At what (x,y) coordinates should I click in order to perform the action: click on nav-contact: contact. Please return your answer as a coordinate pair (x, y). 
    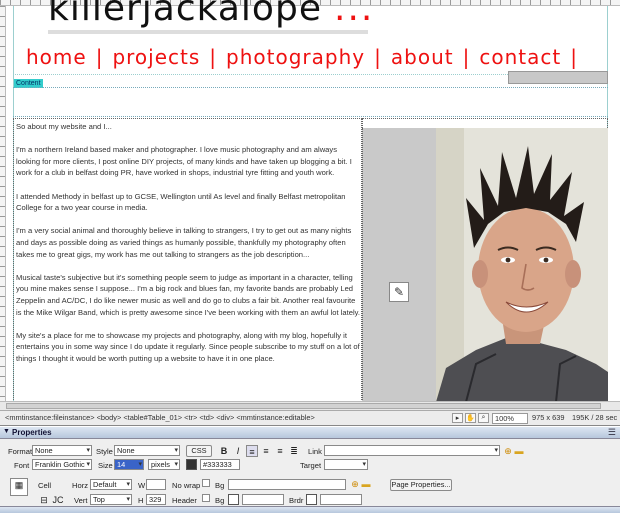
    Looking at the image, I should click on (520, 57).